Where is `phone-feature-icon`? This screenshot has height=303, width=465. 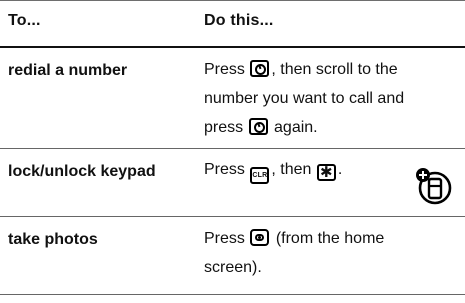
phone-feature-icon is located at coordinates (434, 186).